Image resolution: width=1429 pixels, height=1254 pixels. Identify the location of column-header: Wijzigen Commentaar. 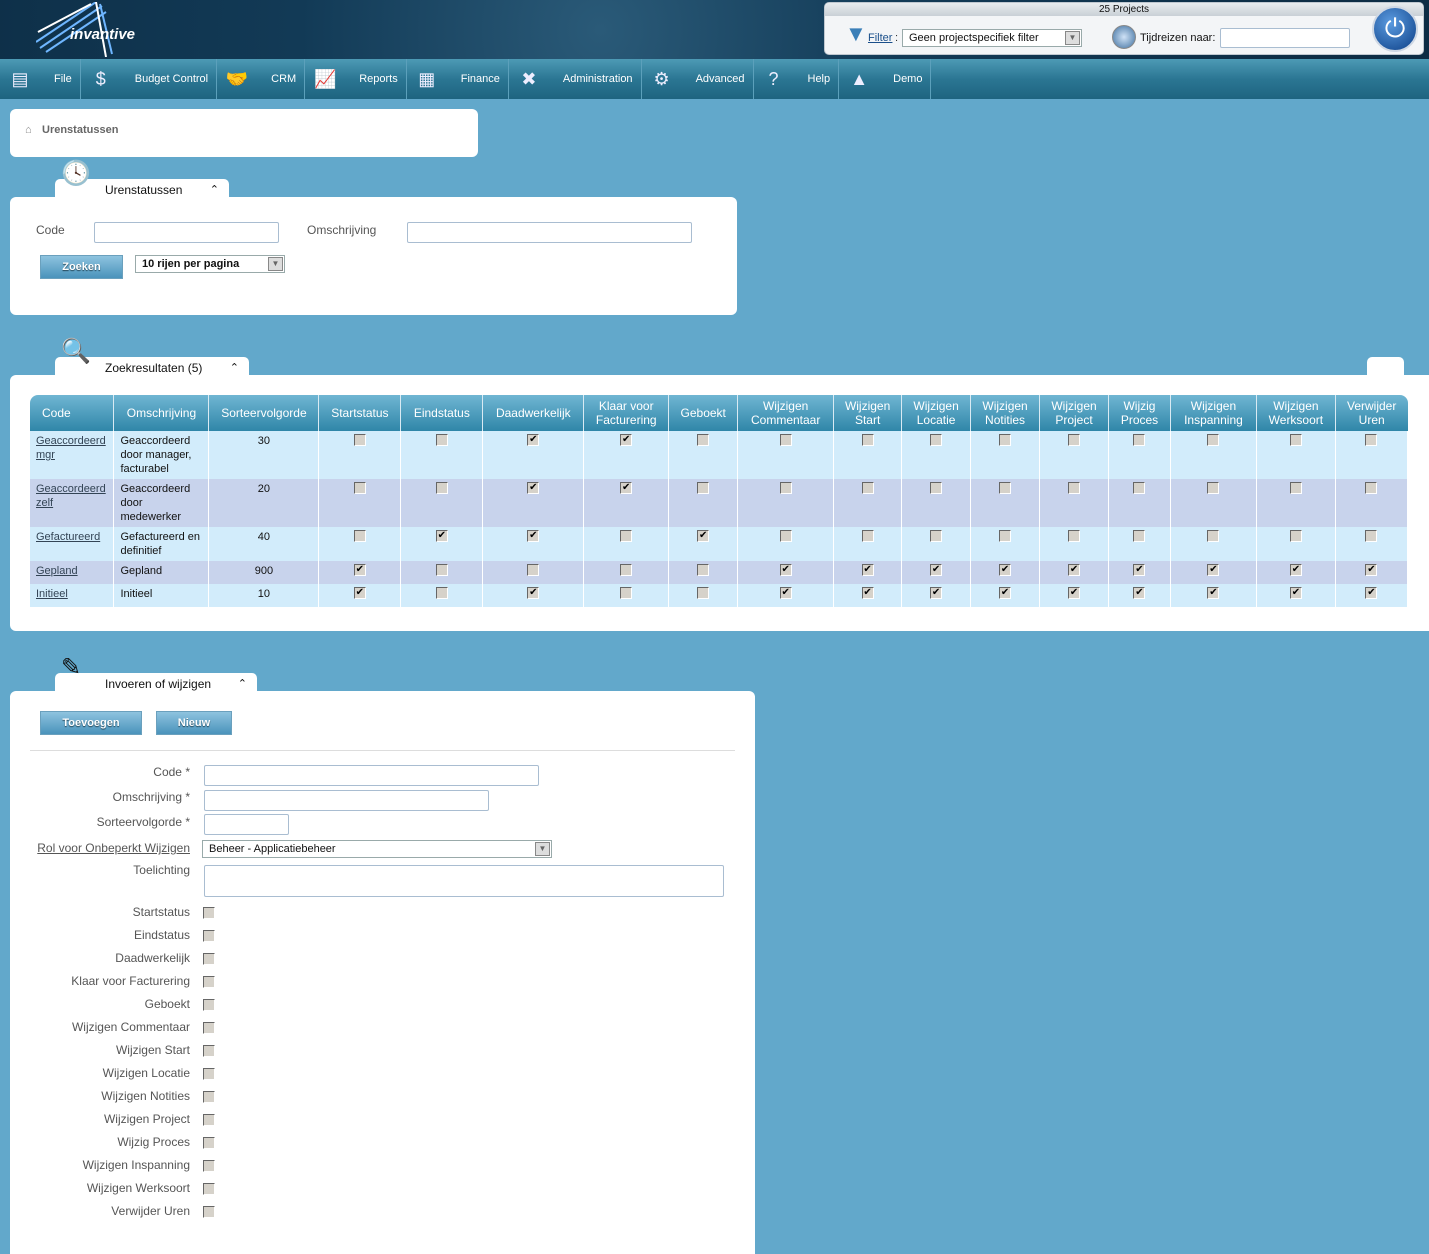
(786, 413).